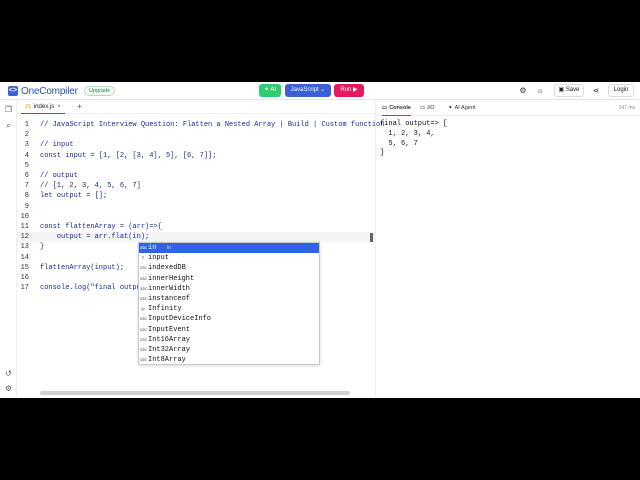 The height and width of the screenshot is (480, 640). I want to click on console-icon: ▭, so click(385, 107).